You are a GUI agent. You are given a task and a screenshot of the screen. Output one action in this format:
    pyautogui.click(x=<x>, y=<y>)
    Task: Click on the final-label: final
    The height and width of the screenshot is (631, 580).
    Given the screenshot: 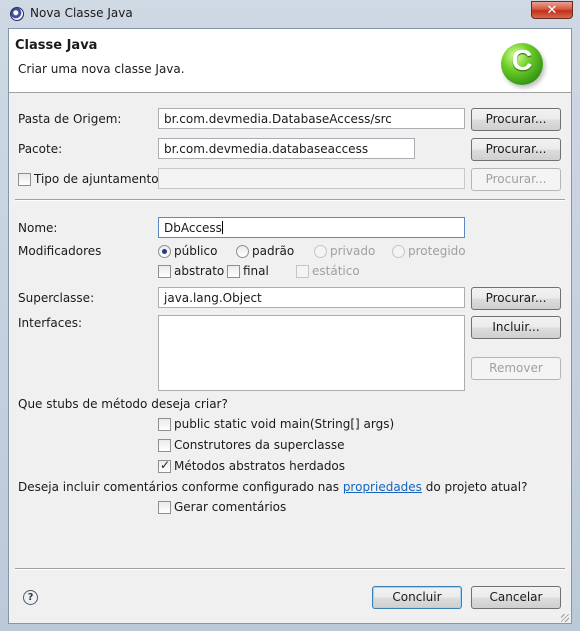 What is the action you would take?
    pyautogui.click(x=256, y=271)
    